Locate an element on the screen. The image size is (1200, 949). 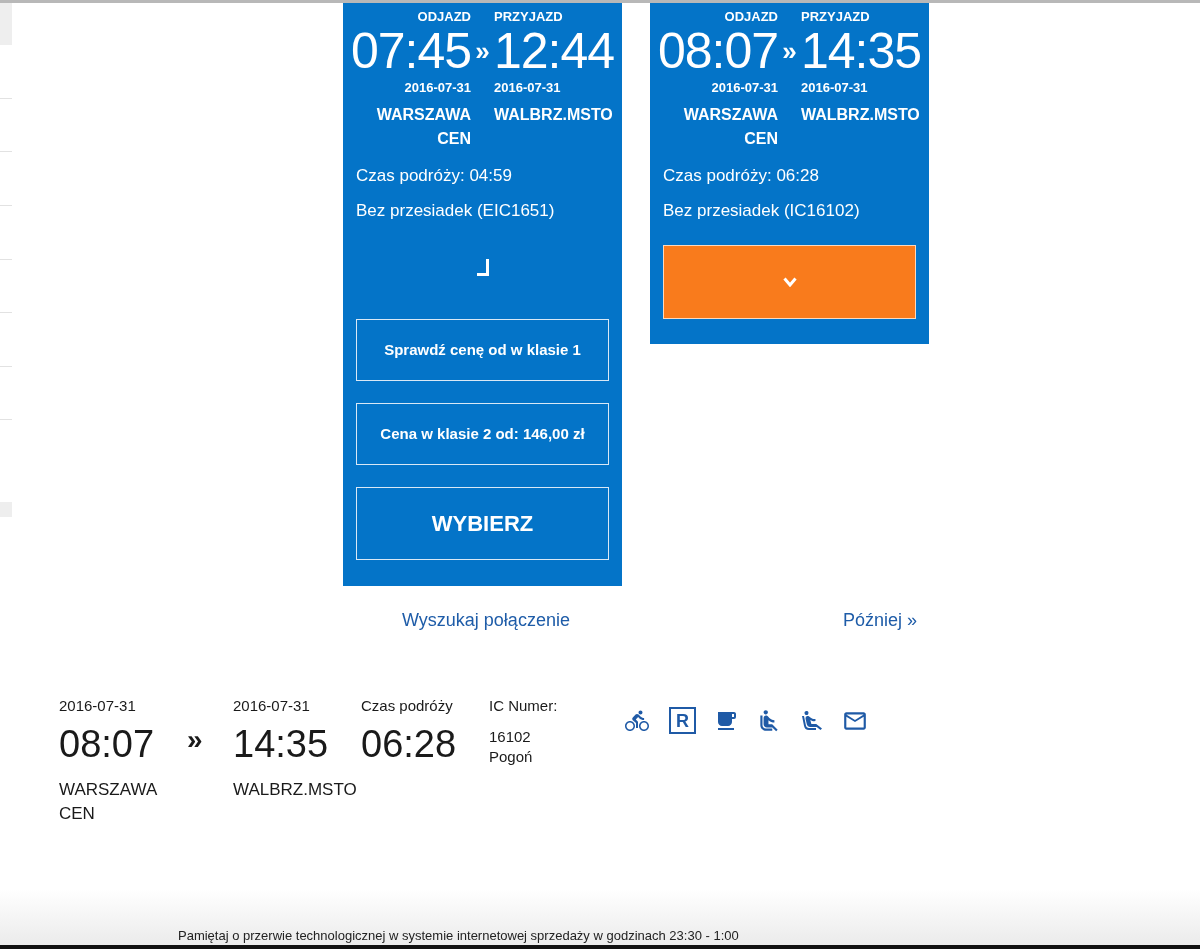
departure-time: 07:45 is located at coordinates (410, 51).